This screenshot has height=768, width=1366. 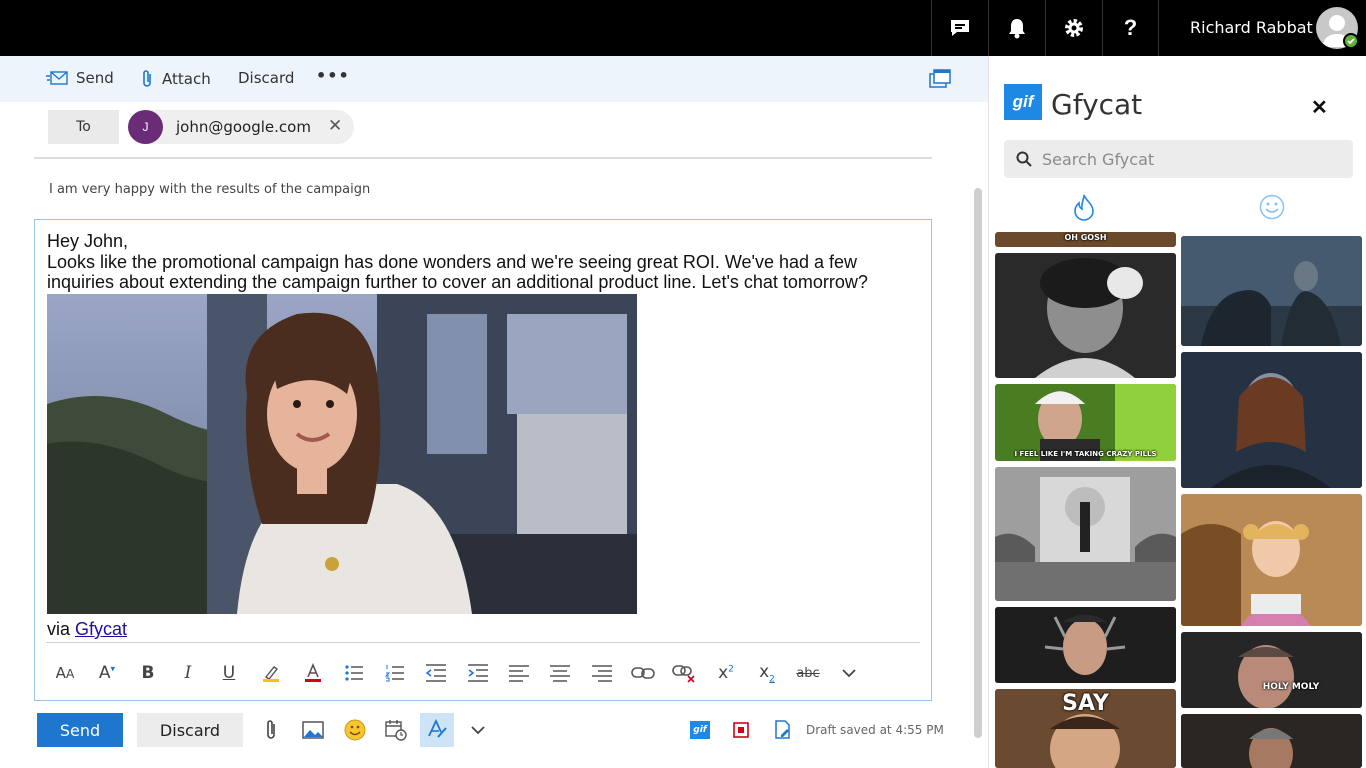 I want to click on top-bar: ? Richard Rabbat, so click(x=683, y=28).